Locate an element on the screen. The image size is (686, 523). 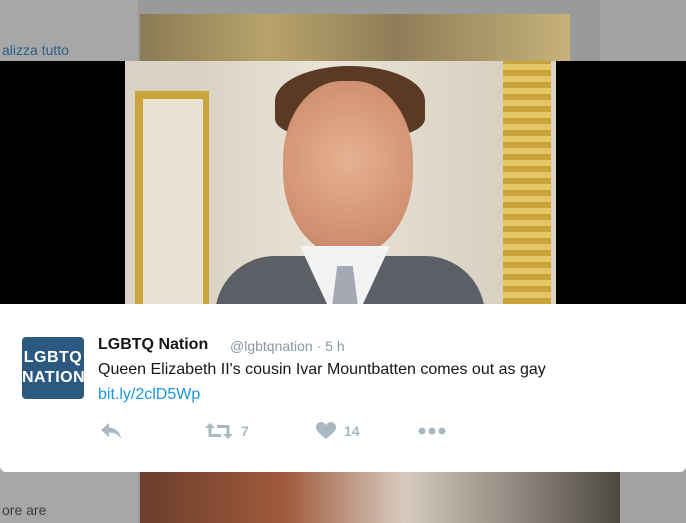
author-meta: @lgbtqnation · 5 h is located at coordinates (287, 346).